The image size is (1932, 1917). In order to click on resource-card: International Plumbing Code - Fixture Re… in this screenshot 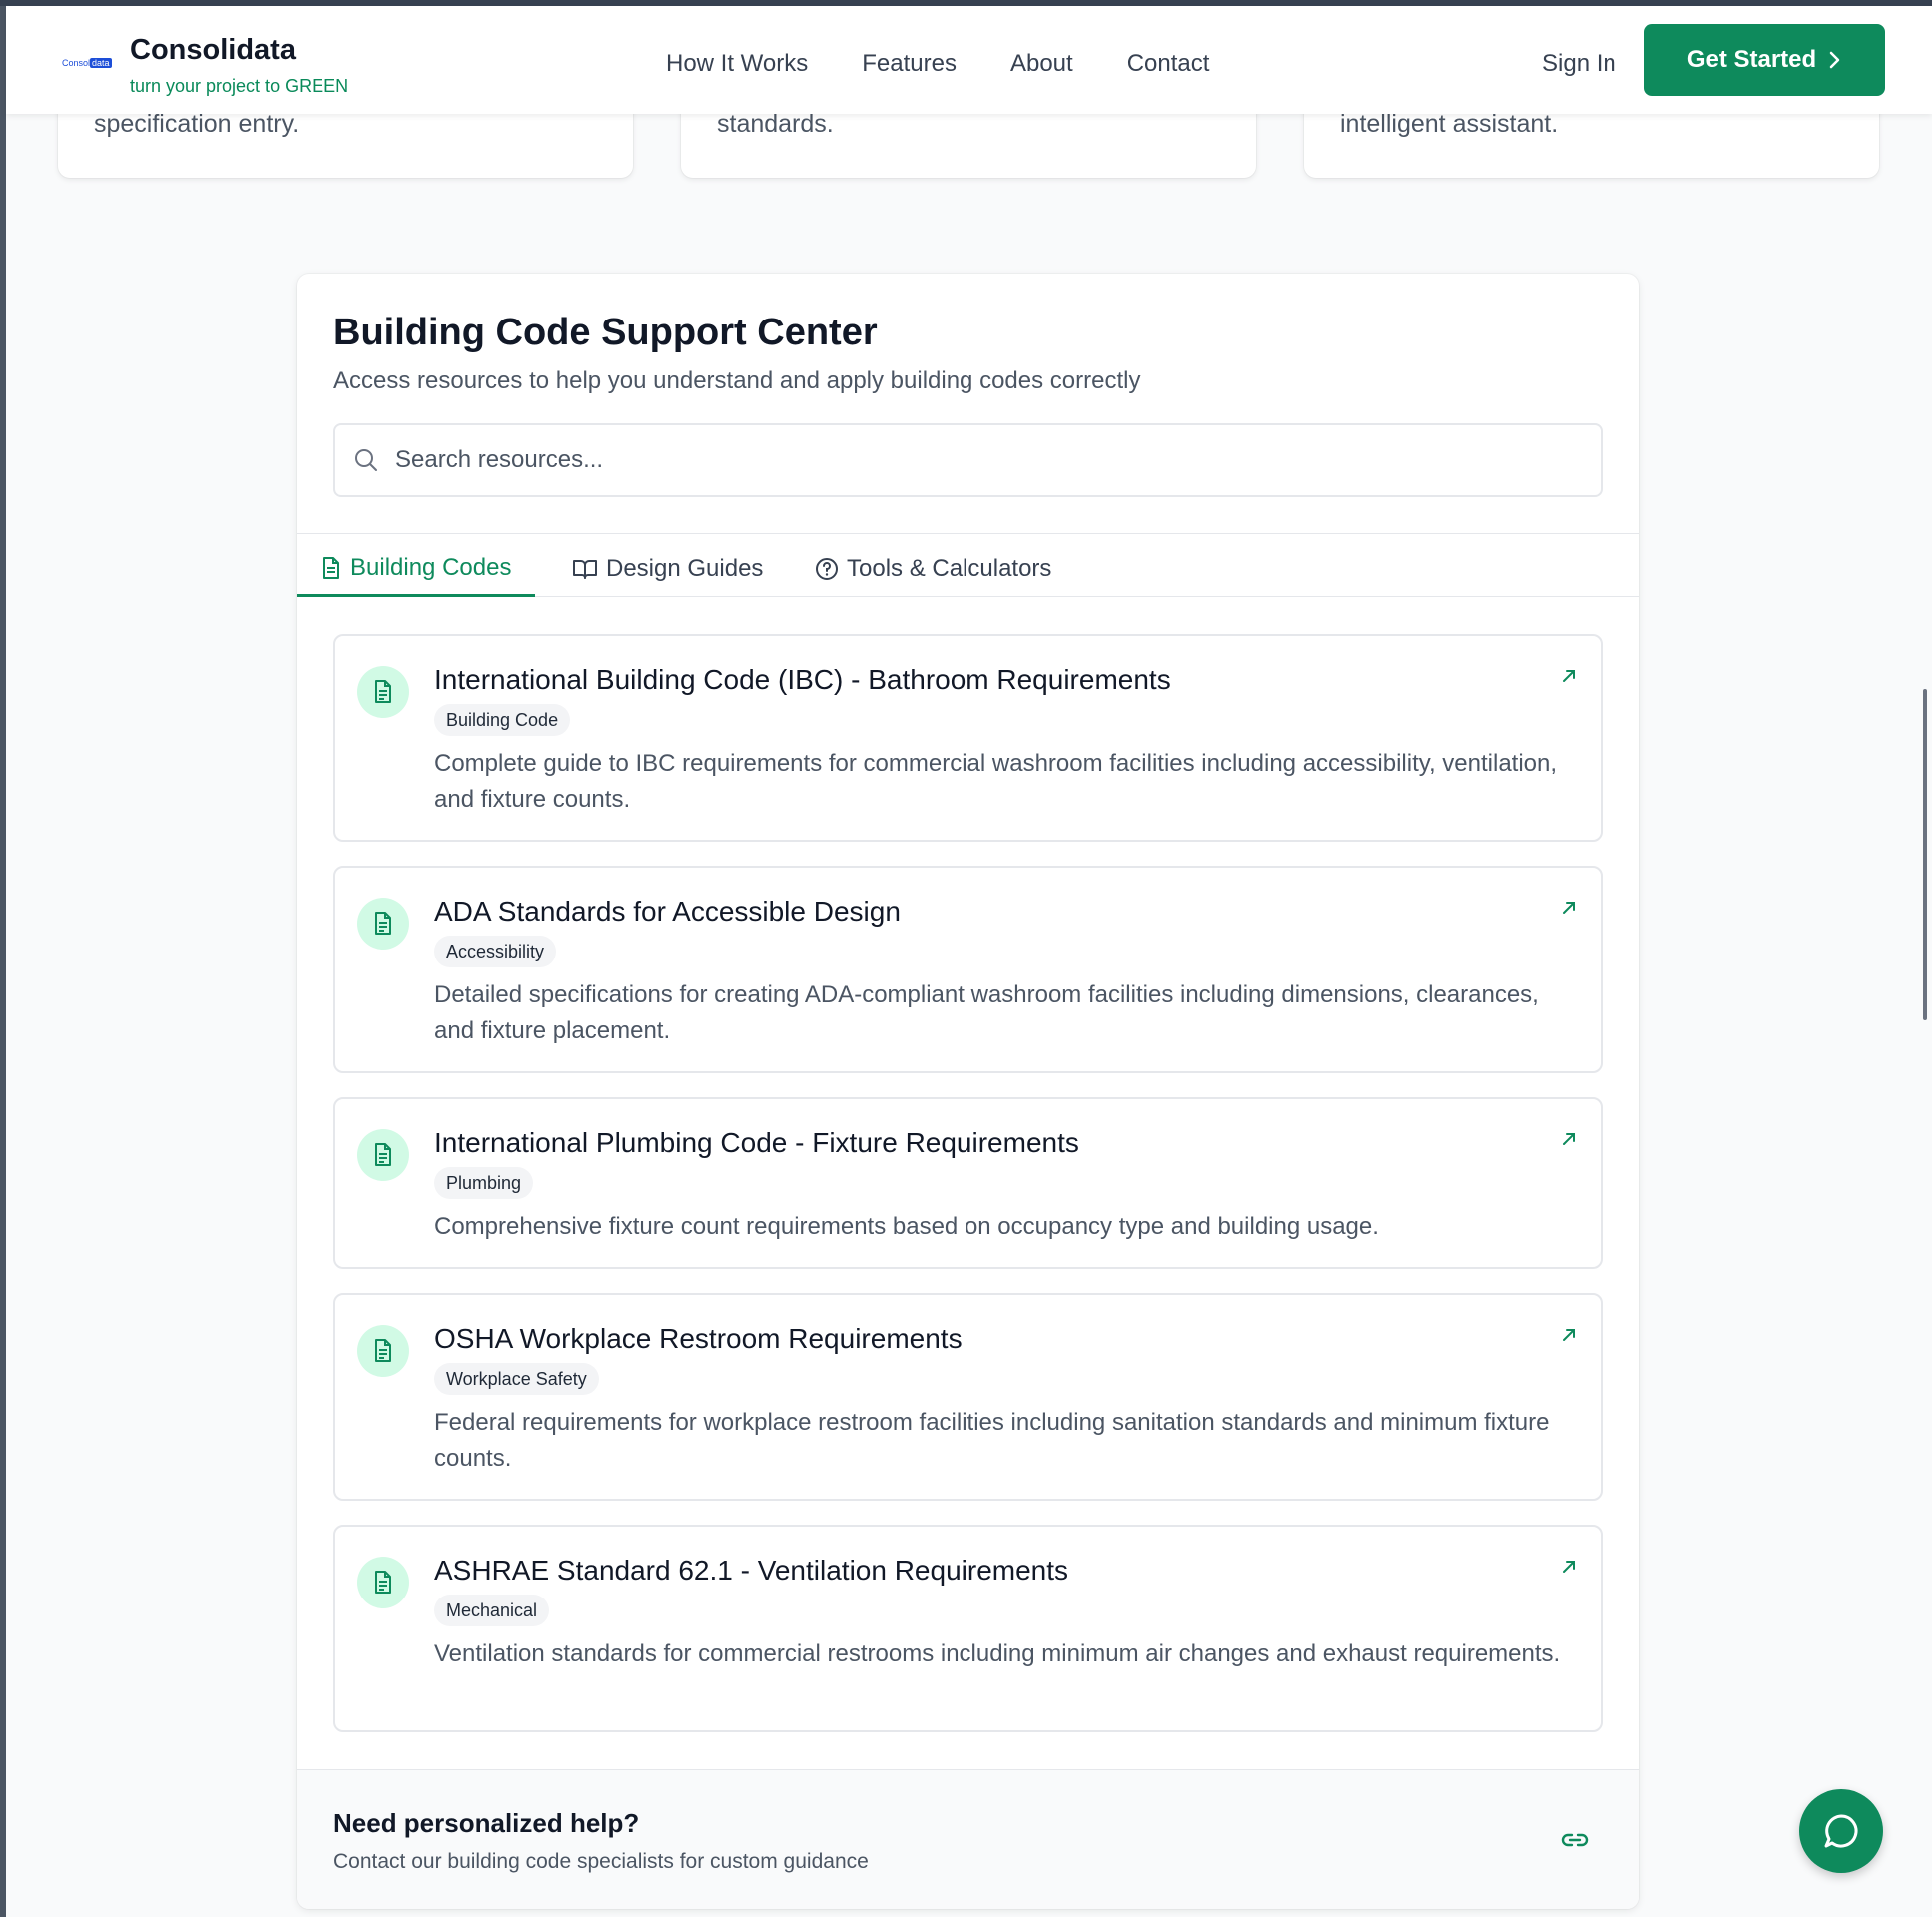, I will do `click(968, 1183)`.